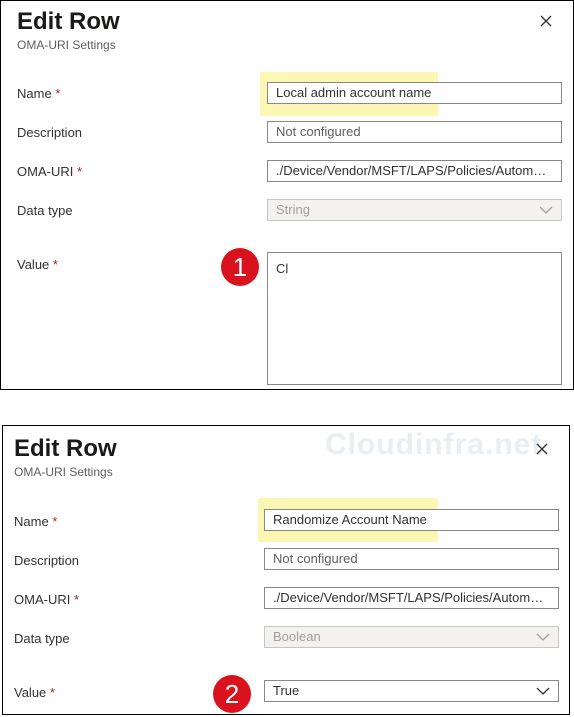  What do you see at coordinates (411, 520) in the screenshot?
I see `name-field: Randomize Account Name` at bounding box center [411, 520].